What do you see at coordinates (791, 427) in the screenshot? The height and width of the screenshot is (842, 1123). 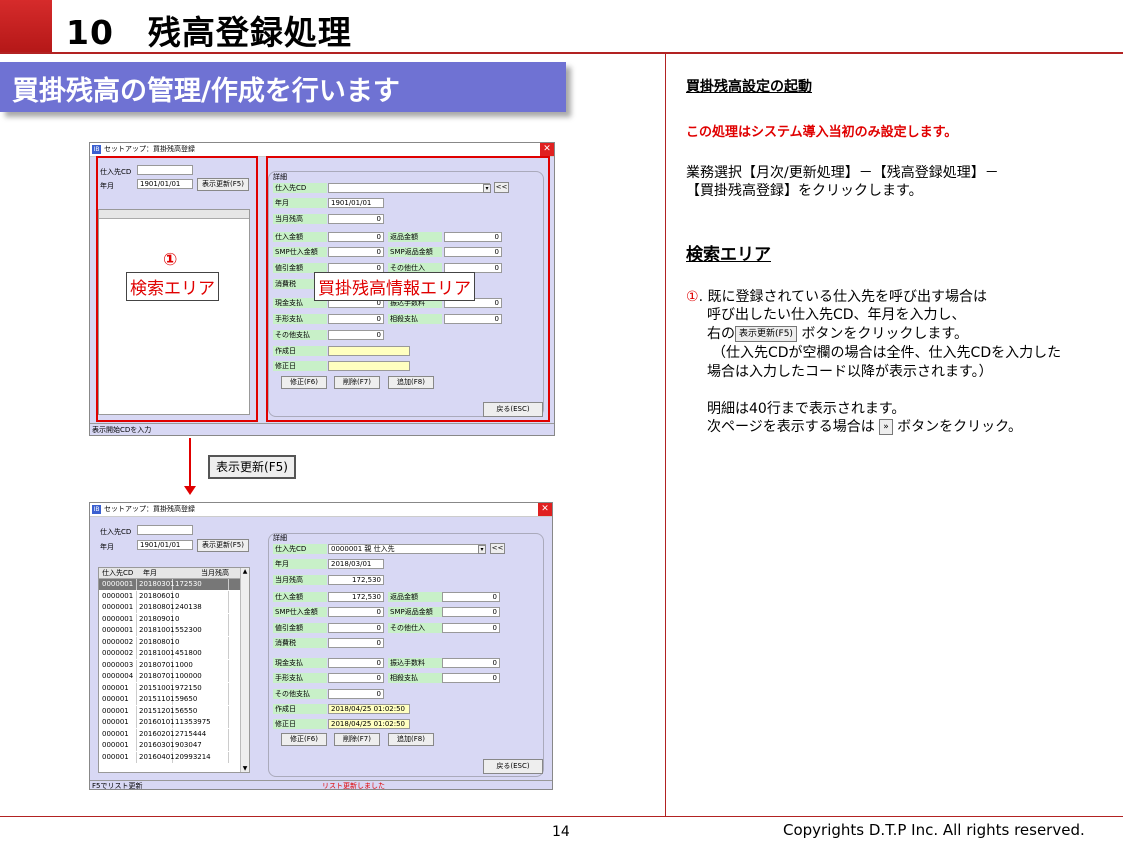 I see `step-text-7a: 次ページを表示する場合は` at bounding box center [791, 427].